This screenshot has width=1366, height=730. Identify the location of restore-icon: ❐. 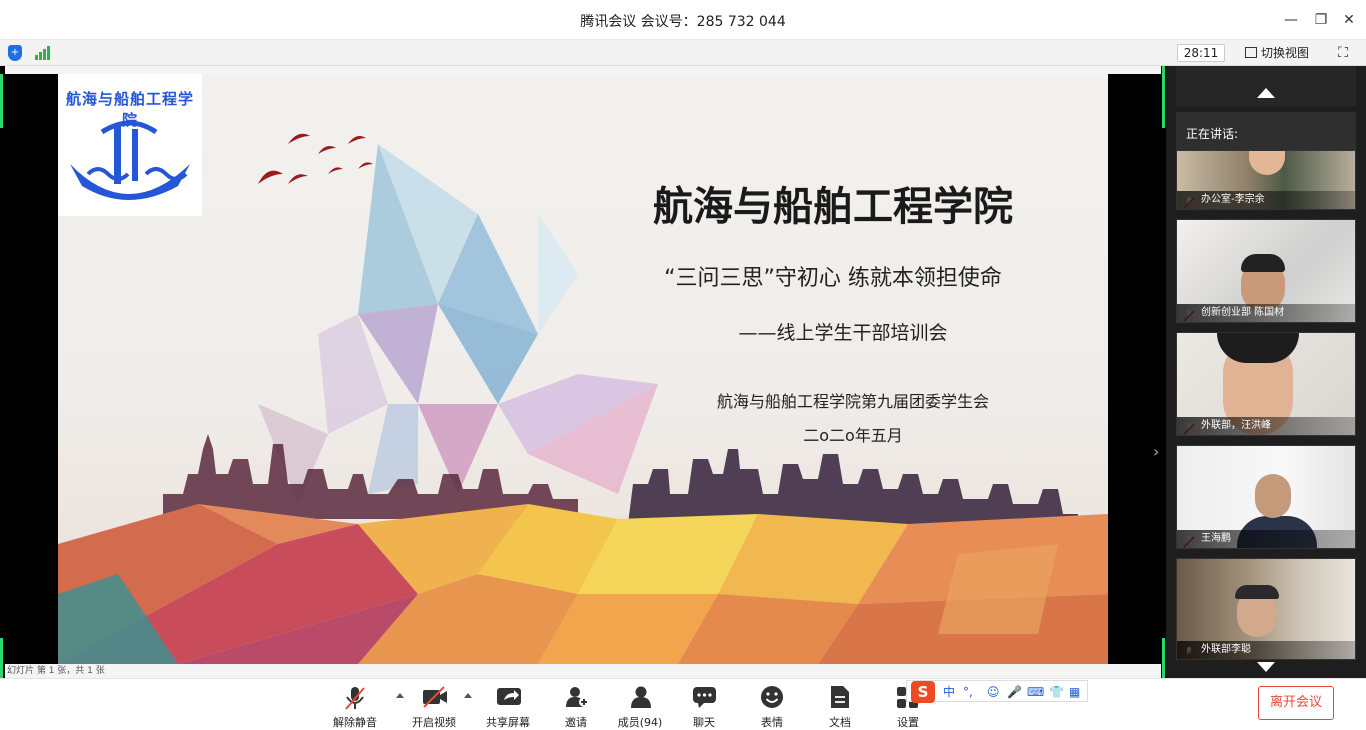
(1321, 20).